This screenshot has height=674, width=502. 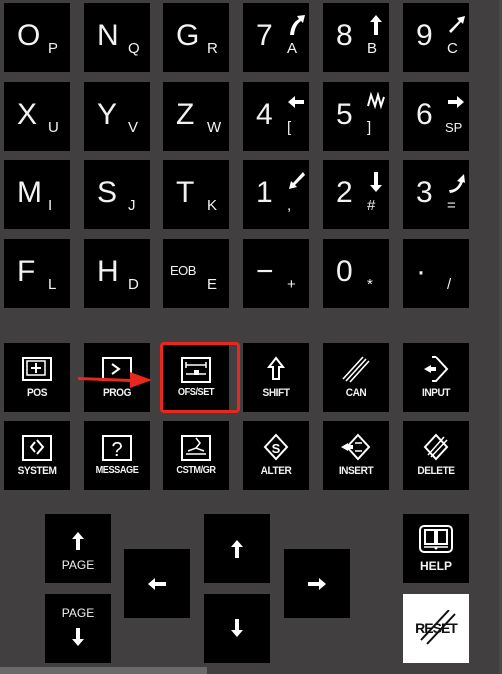 I want to click on key-1-5: 6 SP, so click(x=436, y=116).